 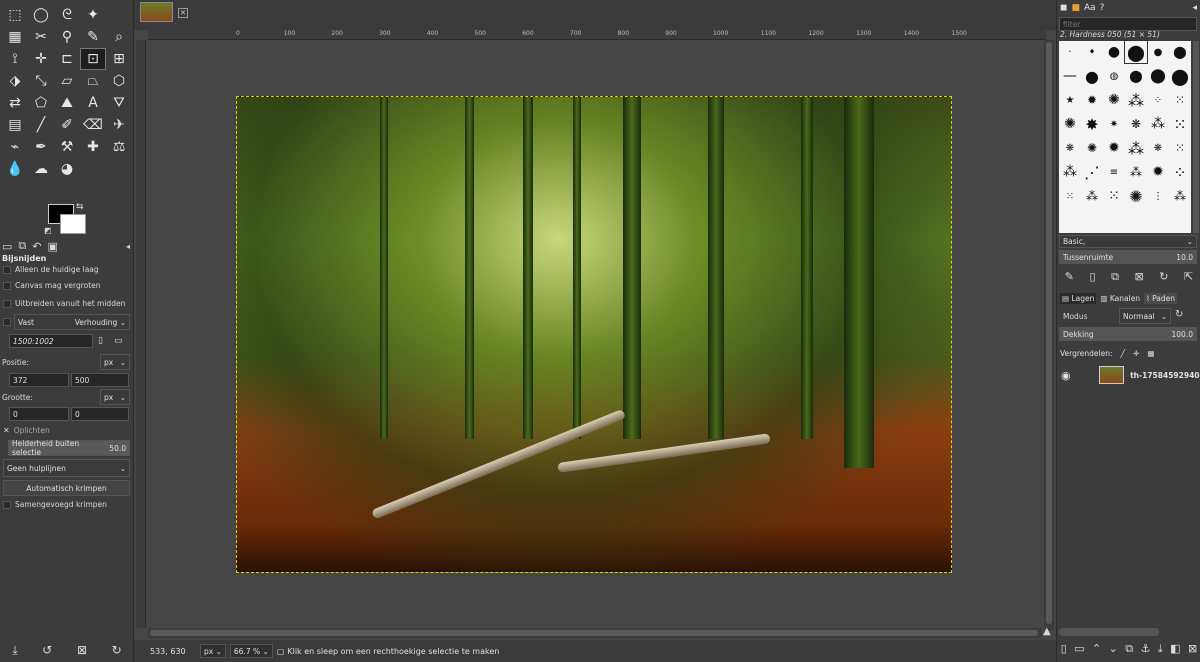 I want to click on airbrush-icon: ✈, so click(x=119, y=125).